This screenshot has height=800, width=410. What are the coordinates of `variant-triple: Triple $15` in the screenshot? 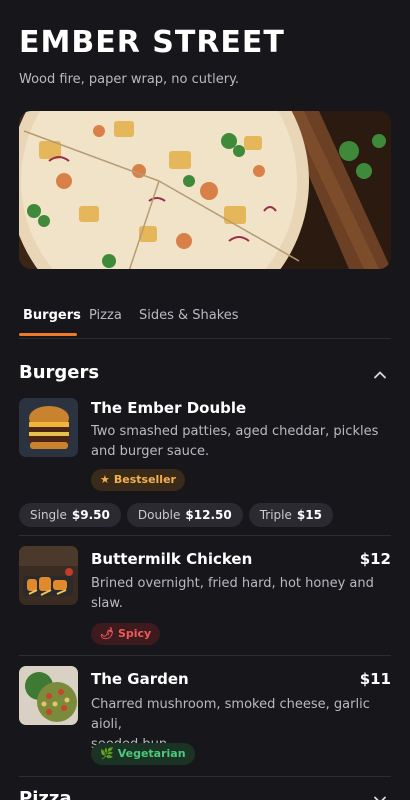 It's located at (290, 515).